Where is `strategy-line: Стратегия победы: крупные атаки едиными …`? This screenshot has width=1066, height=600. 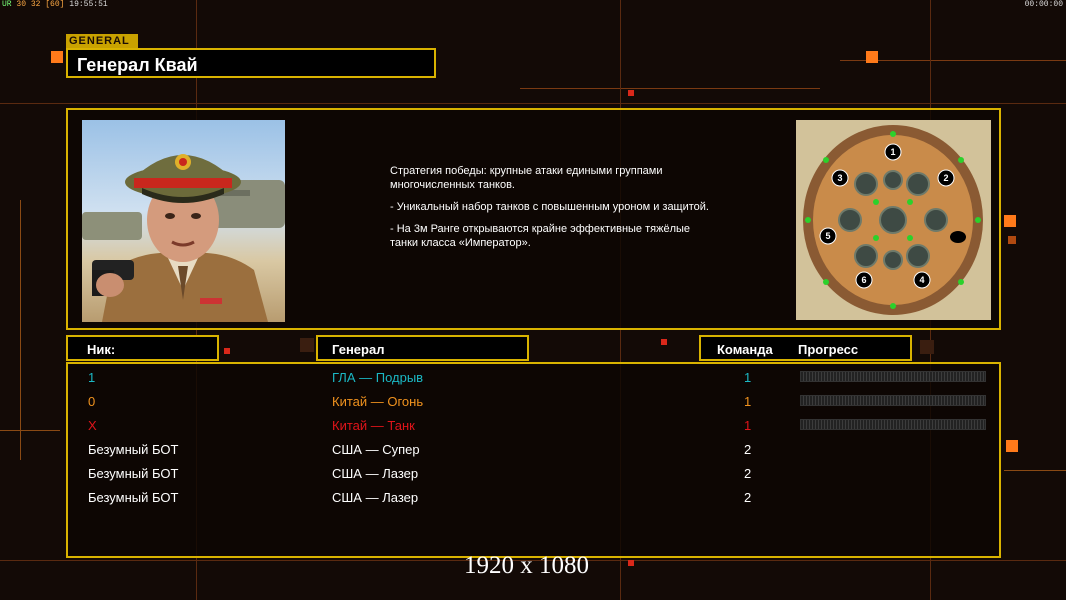
strategy-line: Стратегия победы: крупные атаки едиными … is located at coordinates (526, 178).